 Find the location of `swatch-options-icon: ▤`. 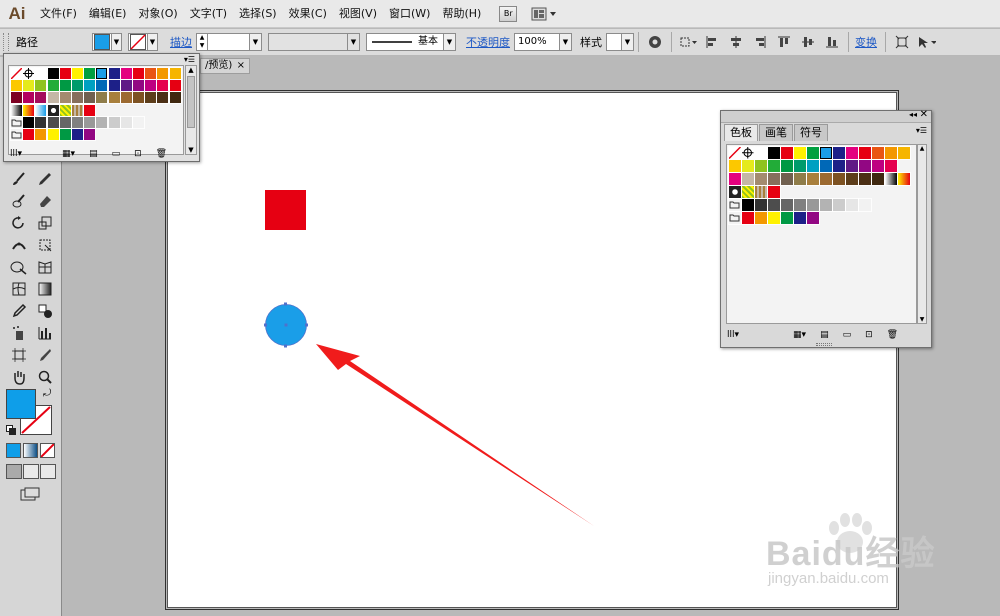

swatch-options-icon: ▤ is located at coordinates (93, 154).